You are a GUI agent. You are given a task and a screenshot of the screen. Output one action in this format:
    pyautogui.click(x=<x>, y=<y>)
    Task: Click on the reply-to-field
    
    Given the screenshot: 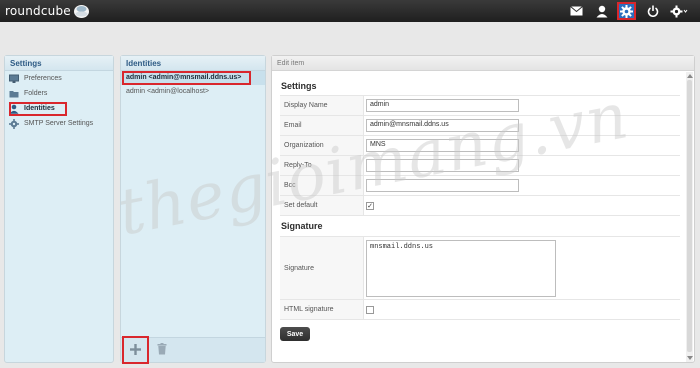 What is the action you would take?
    pyautogui.click(x=442, y=165)
    